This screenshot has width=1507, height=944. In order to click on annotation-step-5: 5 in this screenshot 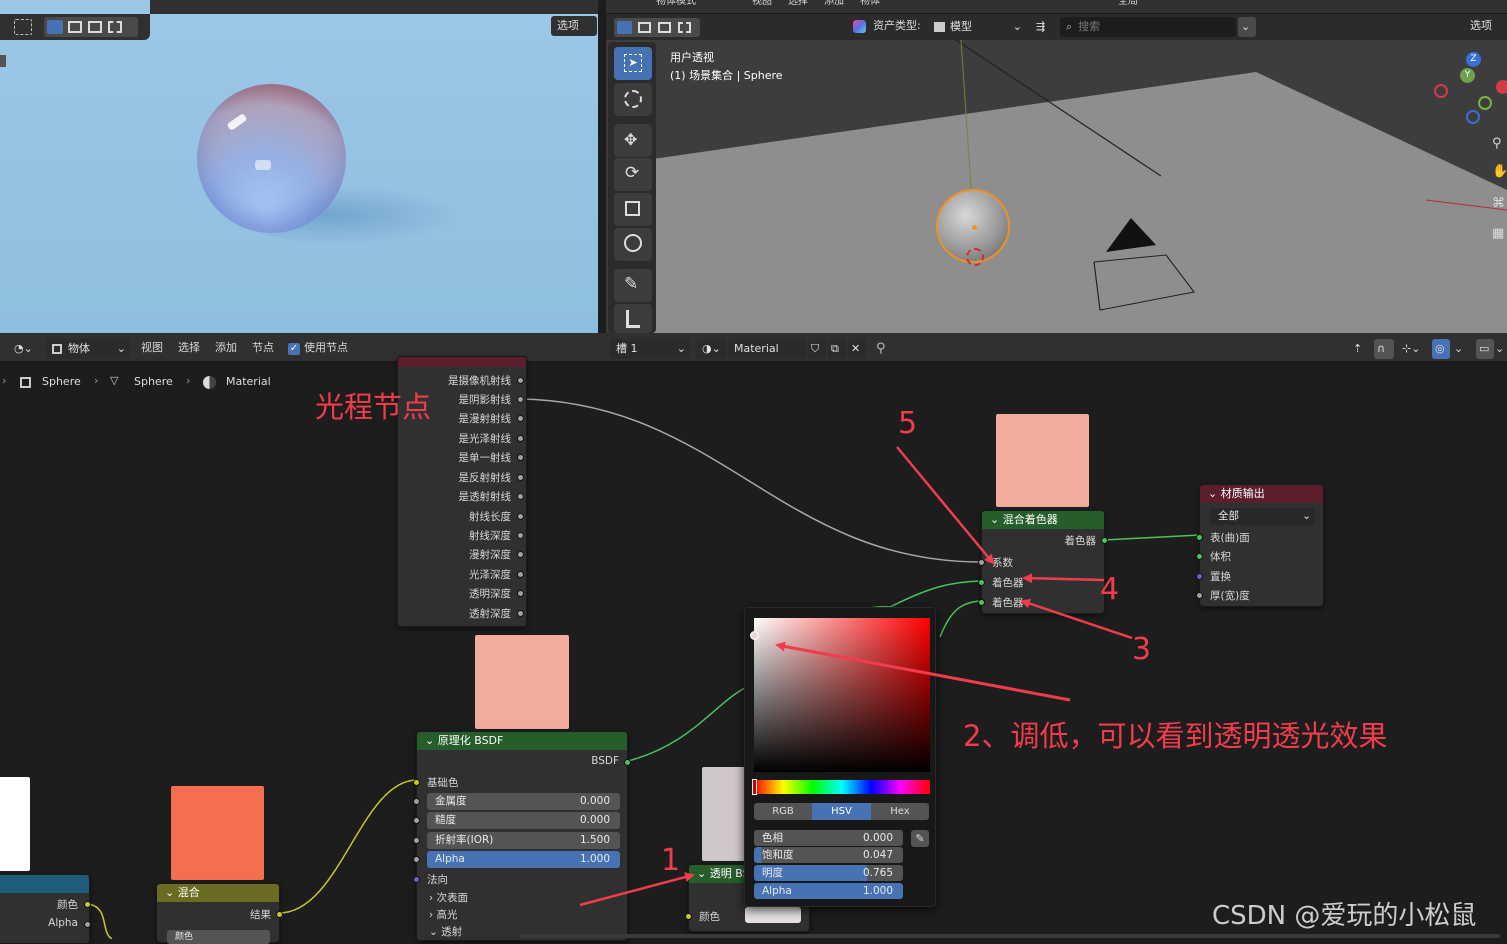, I will do `click(908, 423)`.